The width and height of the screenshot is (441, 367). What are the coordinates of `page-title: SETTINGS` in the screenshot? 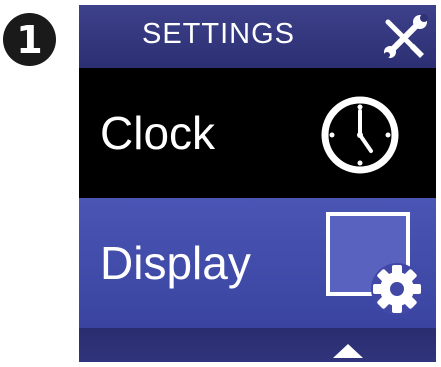 It's located at (219, 34).